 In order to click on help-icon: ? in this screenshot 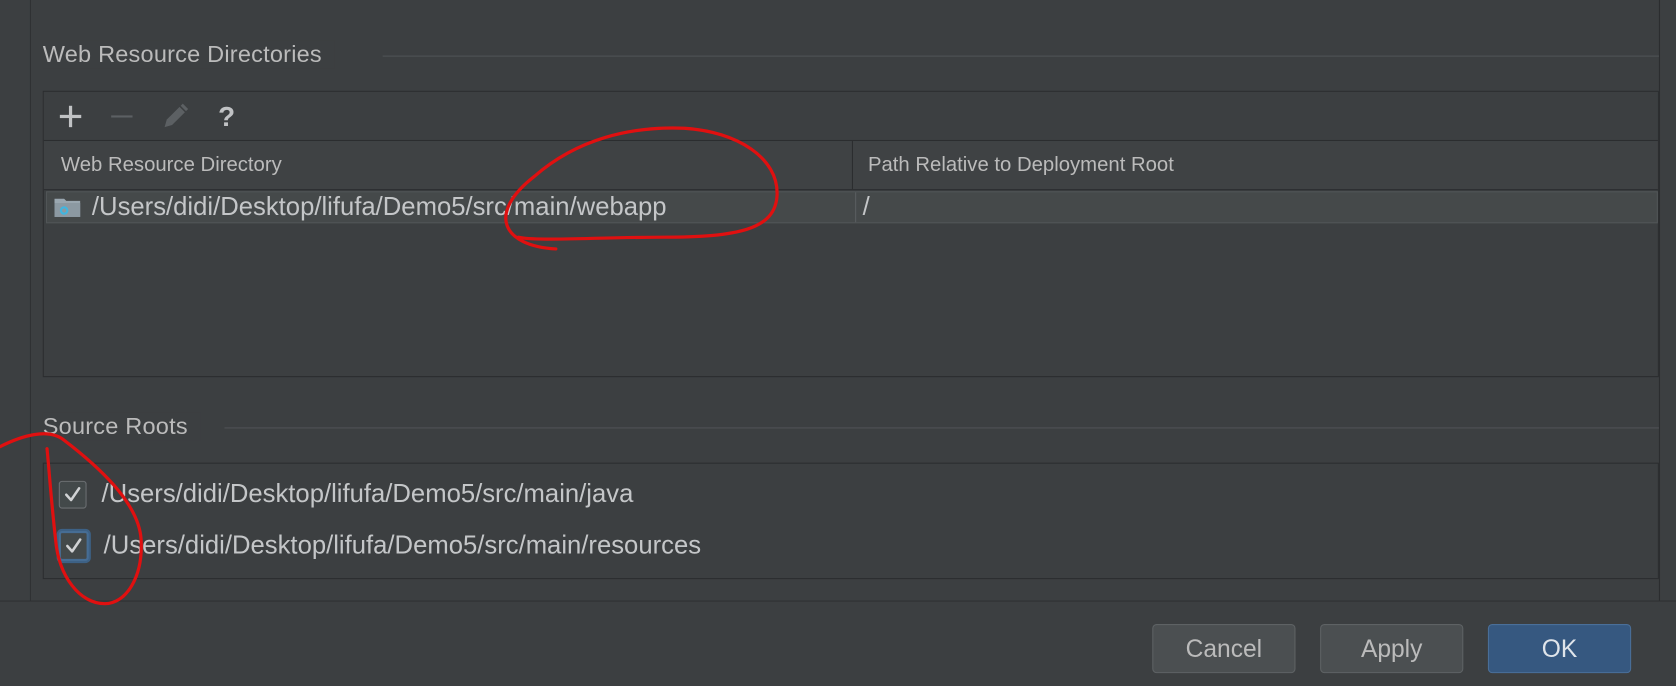, I will do `click(227, 115)`.